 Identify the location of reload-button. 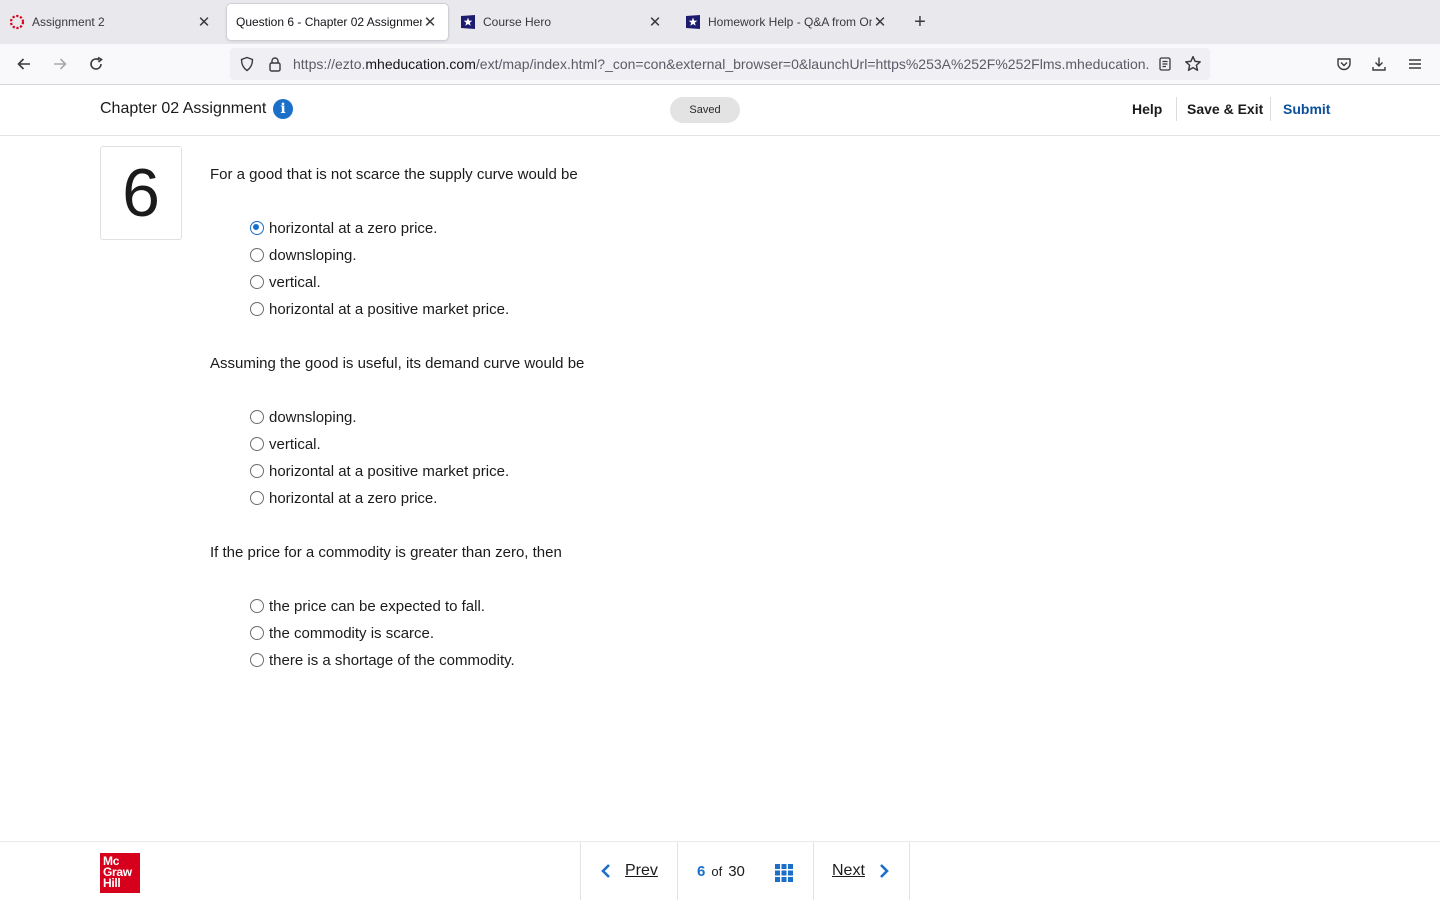
(96, 64).